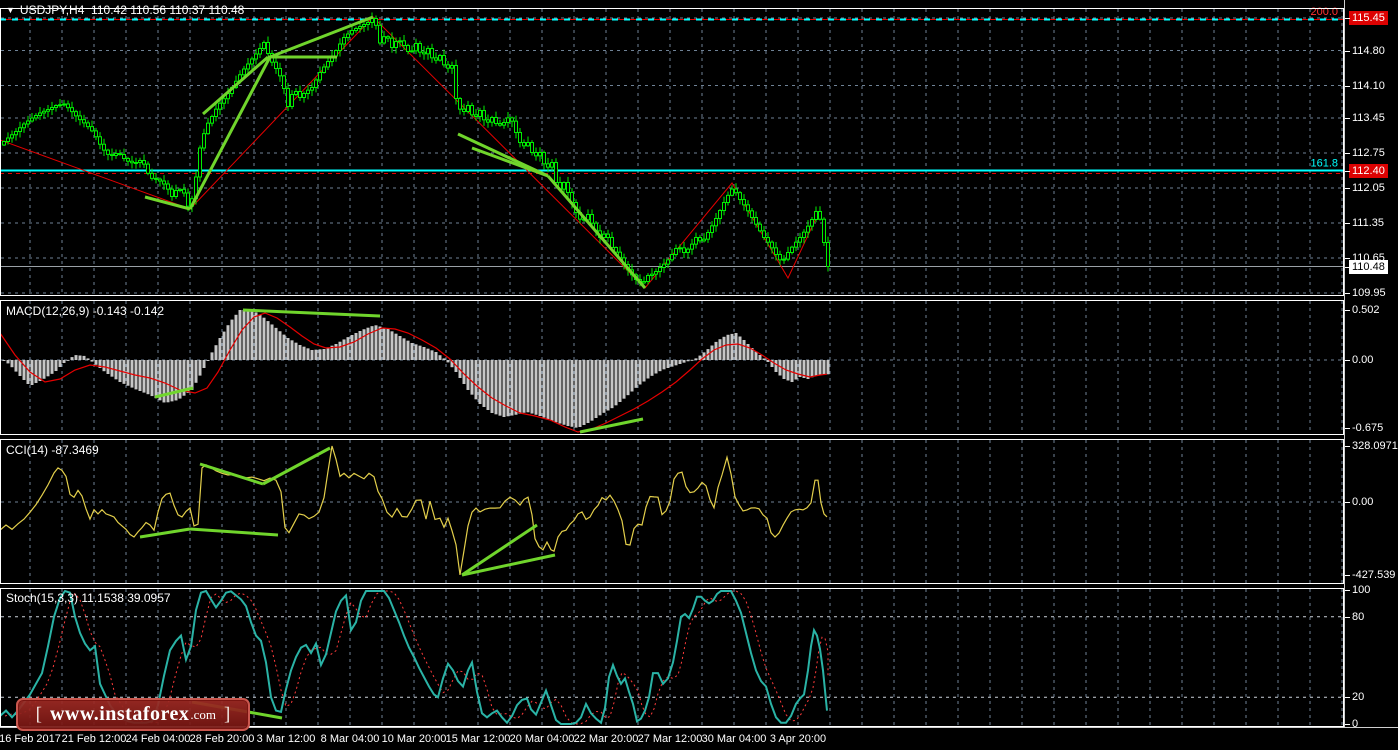 This screenshot has height=750, width=1398. I want to click on cci-axis-328.0971: 328.0971, so click(1375, 445).